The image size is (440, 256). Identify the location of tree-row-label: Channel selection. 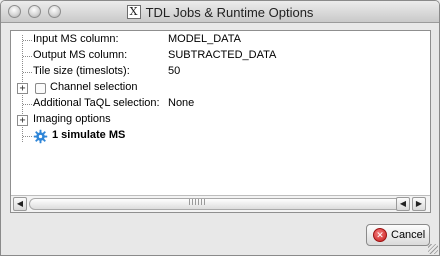
(94, 87).